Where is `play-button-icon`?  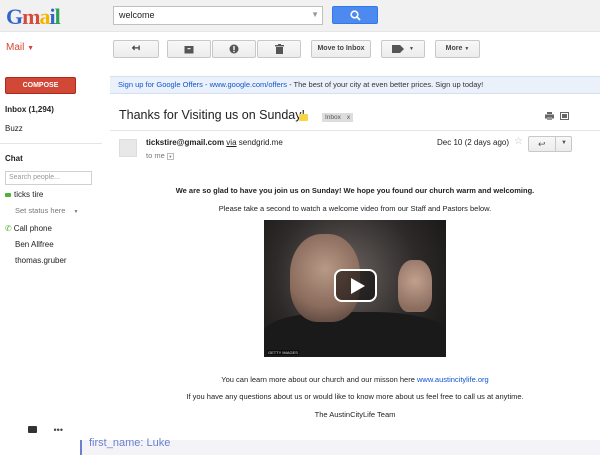 play-button-icon is located at coordinates (355, 285).